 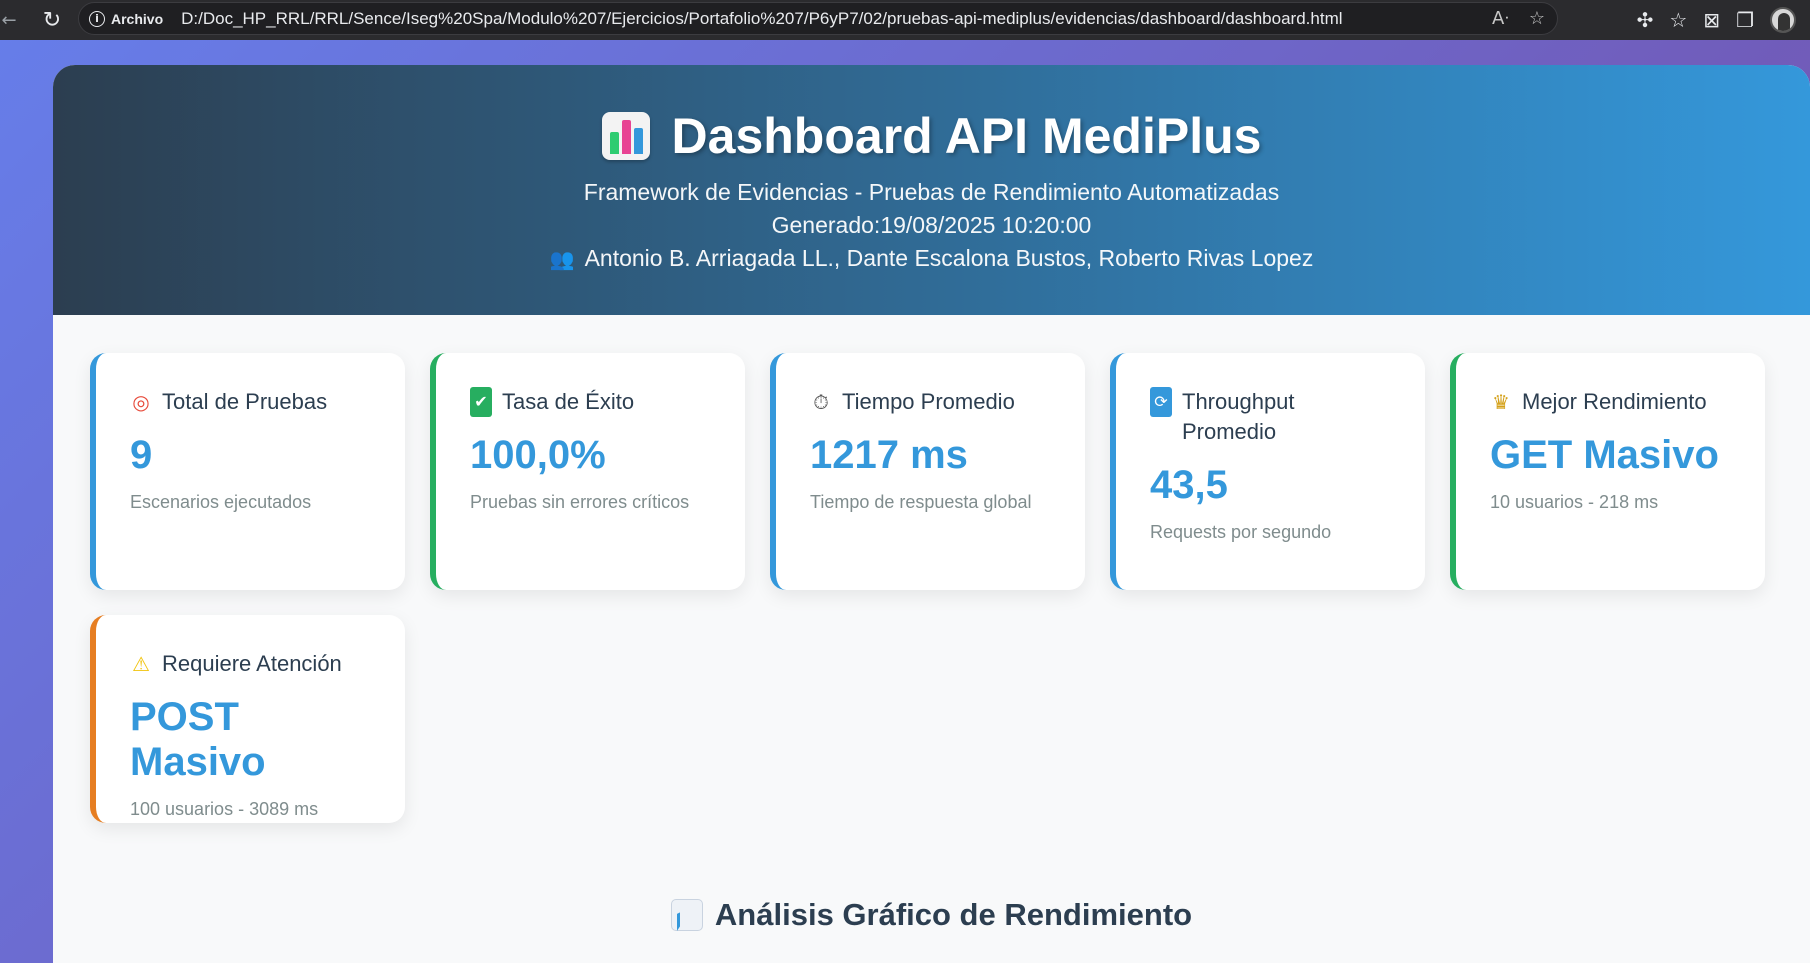 What do you see at coordinates (1189, 485) in the screenshot?
I see `card-value: 43,5` at bounding box center [1189, 485].